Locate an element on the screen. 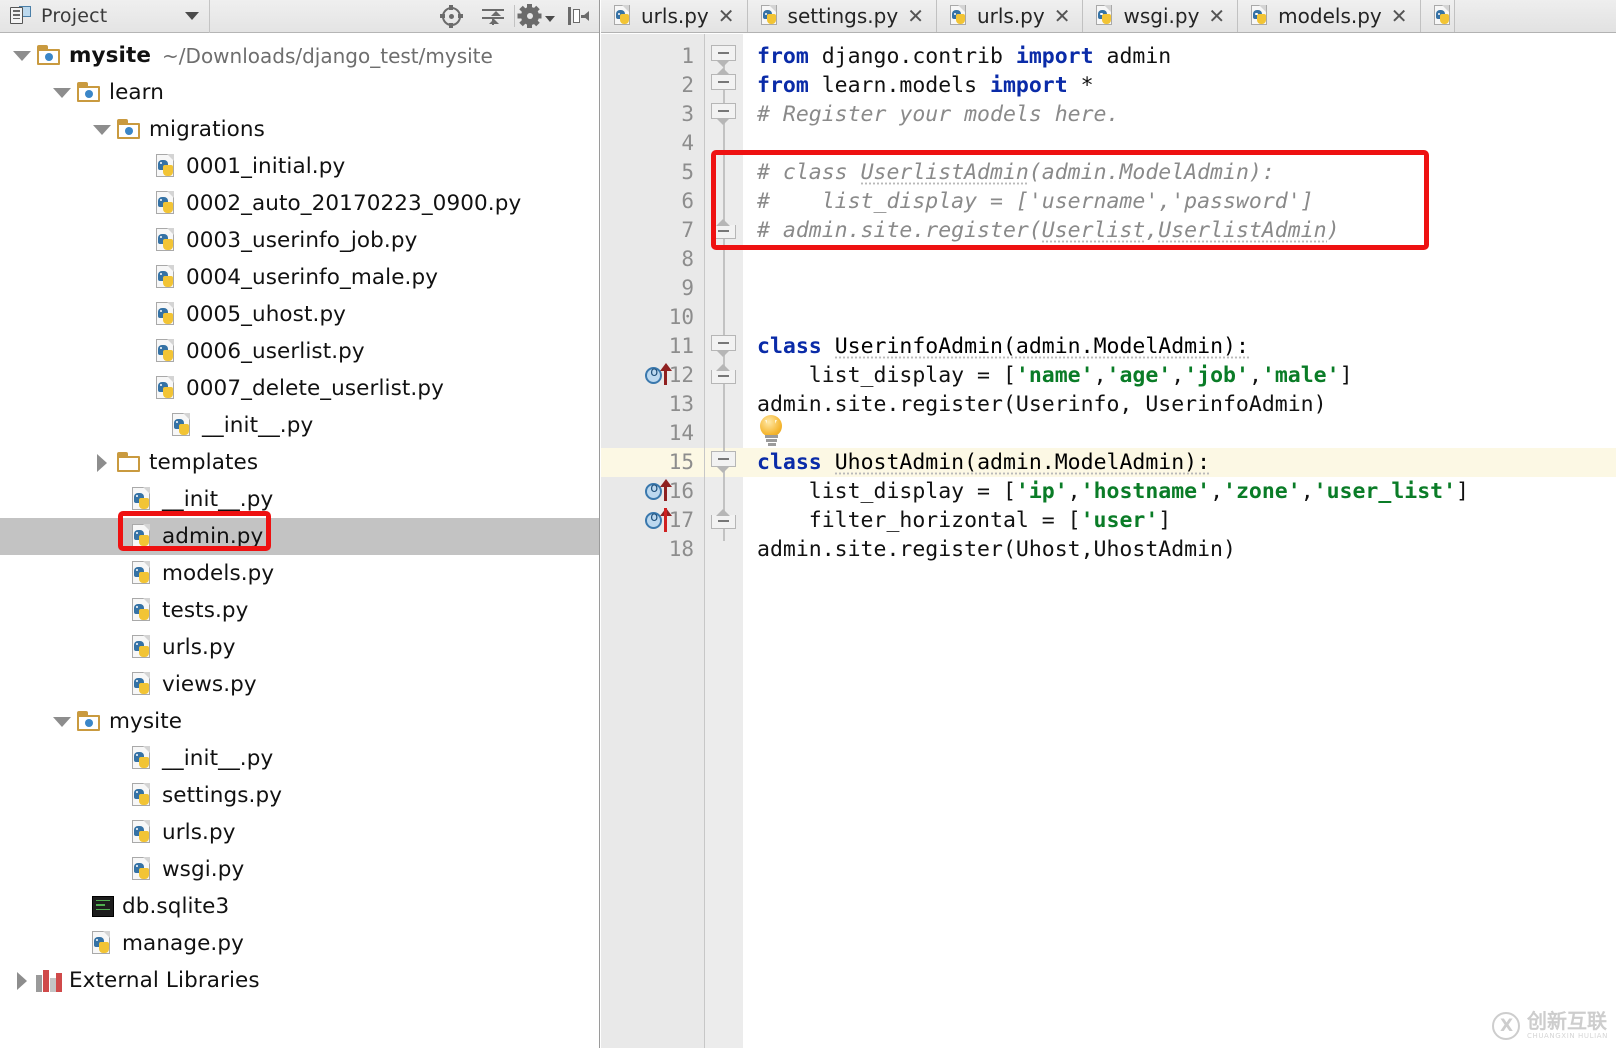 The width and height of the screenshot is (1616, 1048). tree-item-selected: admin.py is located at coordinates (299, 536).